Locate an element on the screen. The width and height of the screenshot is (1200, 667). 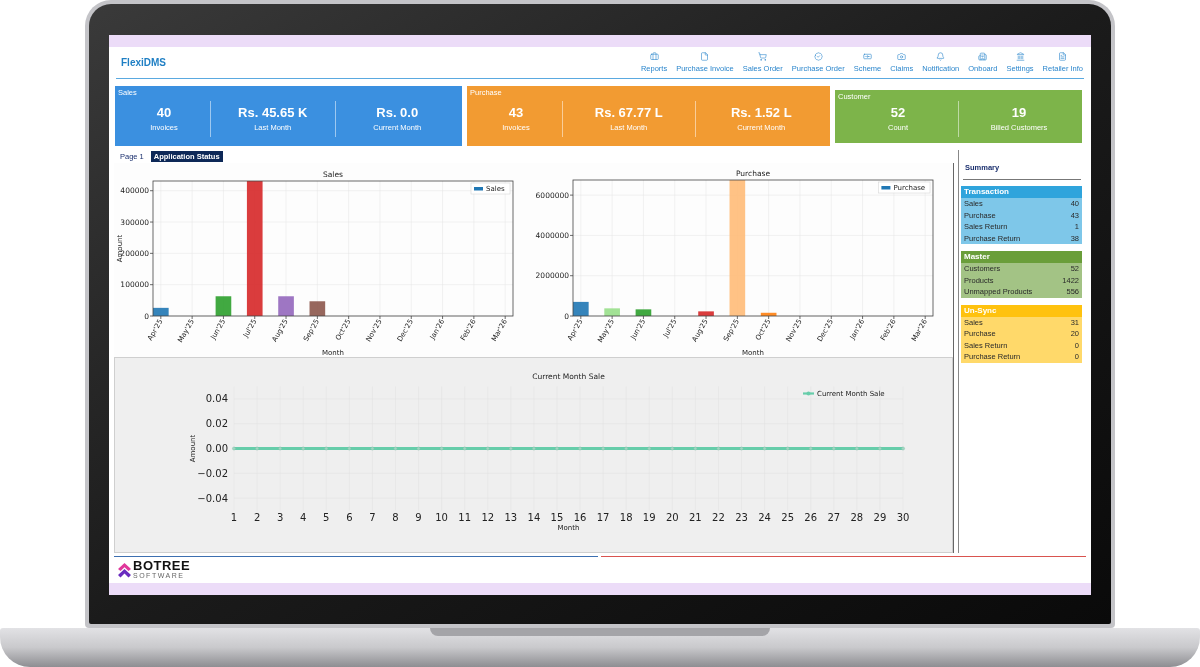
axis-tick-label: 8 is located at coordinates (395, 517).